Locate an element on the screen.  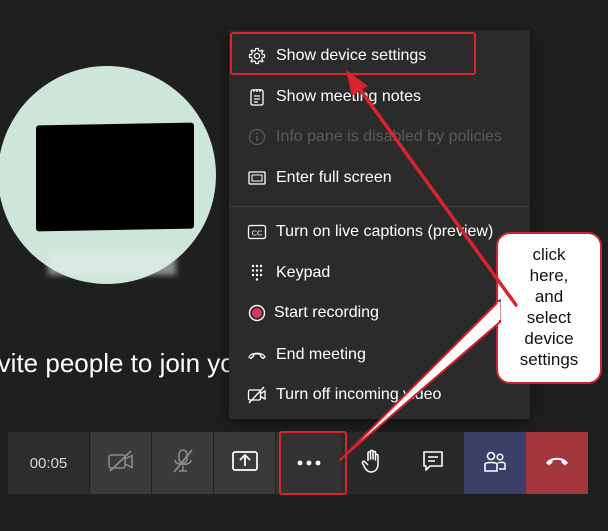
callout-tail is located at coordinates (420, 380).